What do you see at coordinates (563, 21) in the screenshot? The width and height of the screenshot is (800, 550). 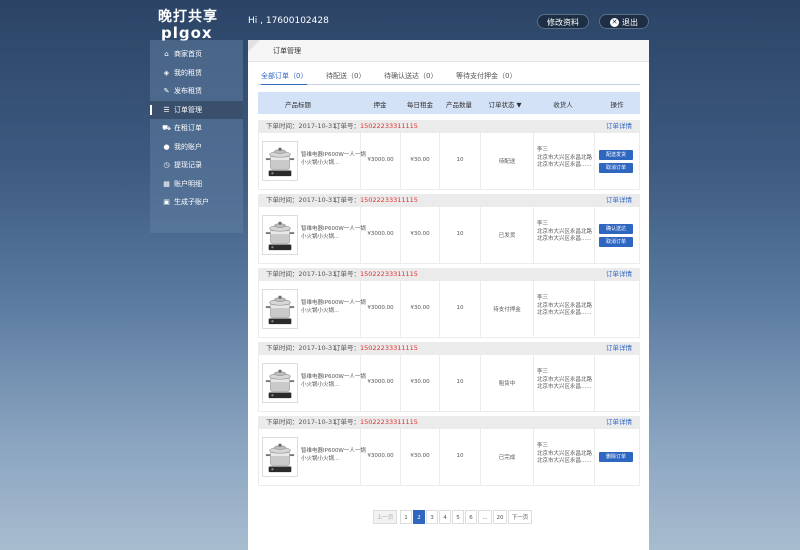 I see `edit-profile-button: 修改资料` at bounding box center [563, 21].